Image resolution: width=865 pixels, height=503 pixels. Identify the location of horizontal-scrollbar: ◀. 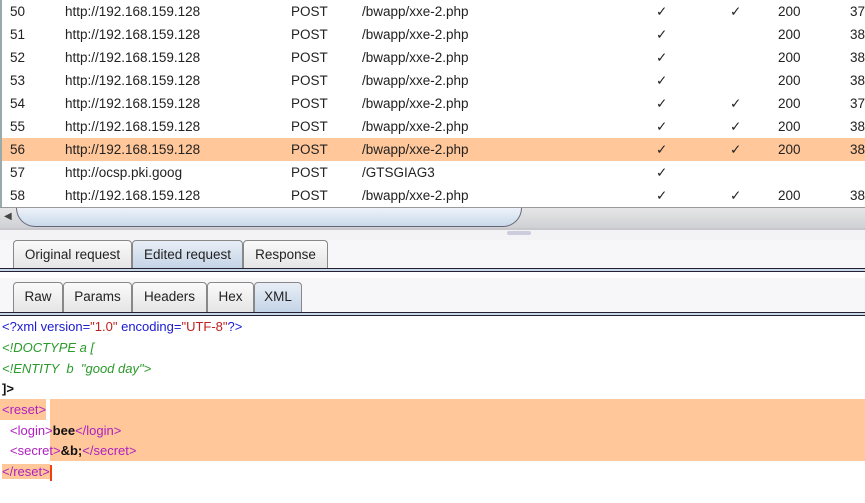
(432, 217).